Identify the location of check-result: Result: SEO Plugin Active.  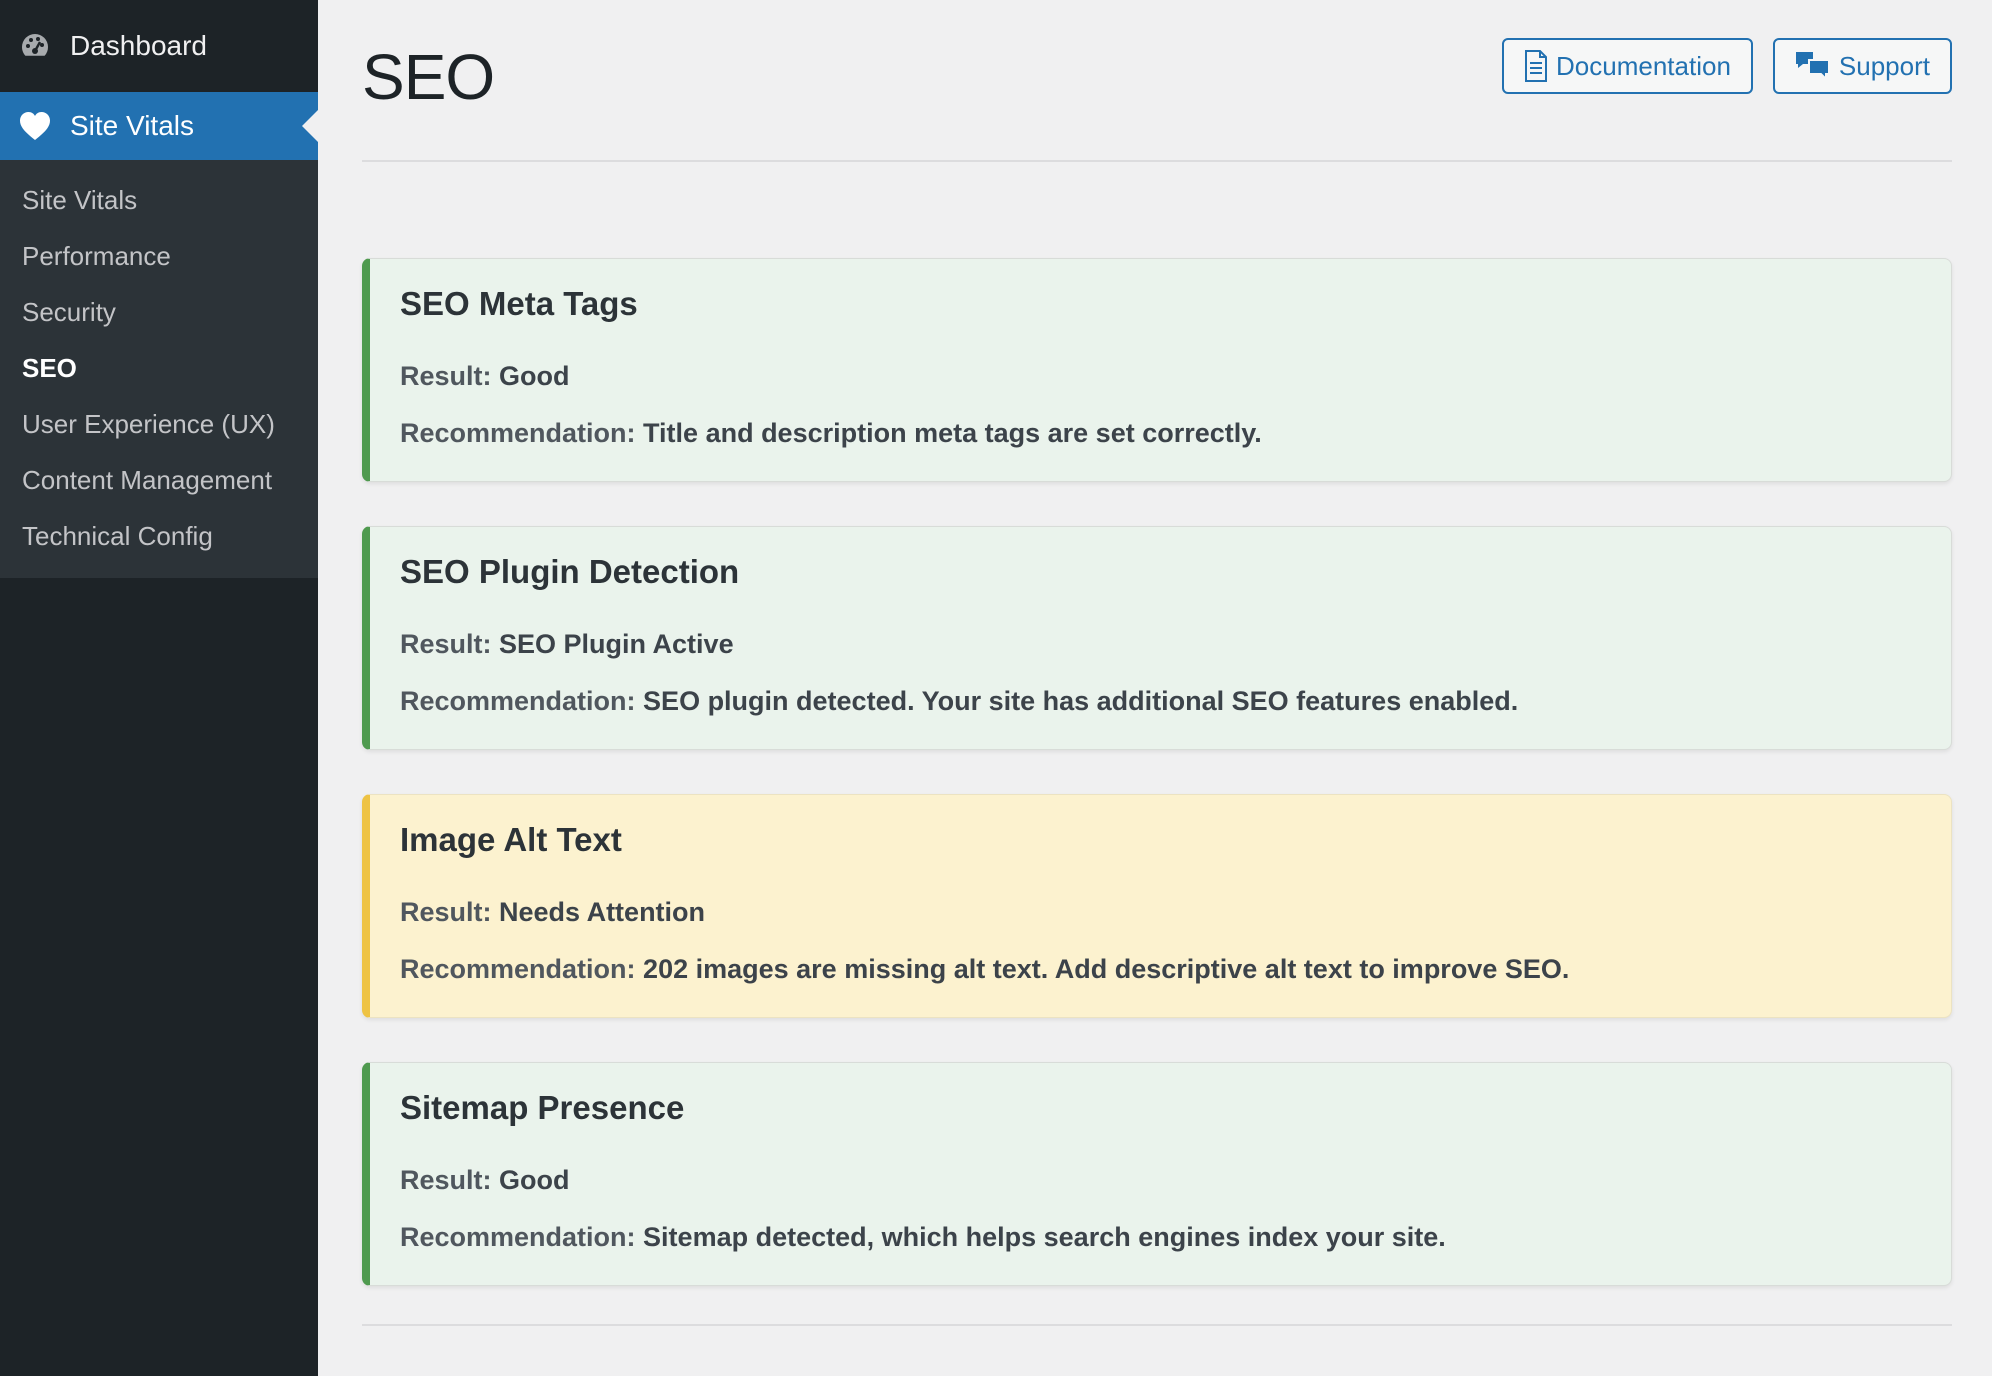
(1175, 644).